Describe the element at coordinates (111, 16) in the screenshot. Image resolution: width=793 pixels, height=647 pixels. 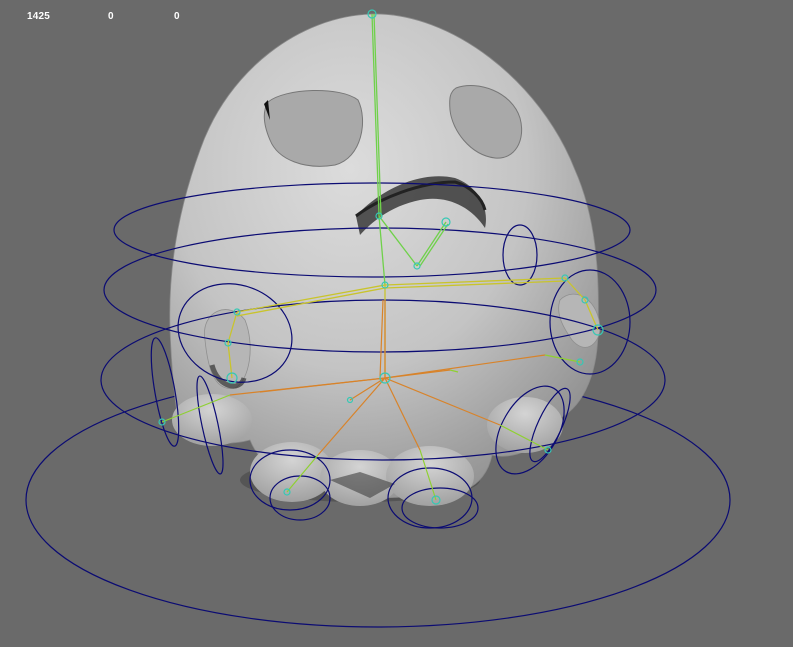
I see `hud-value-2: 0` at that location.